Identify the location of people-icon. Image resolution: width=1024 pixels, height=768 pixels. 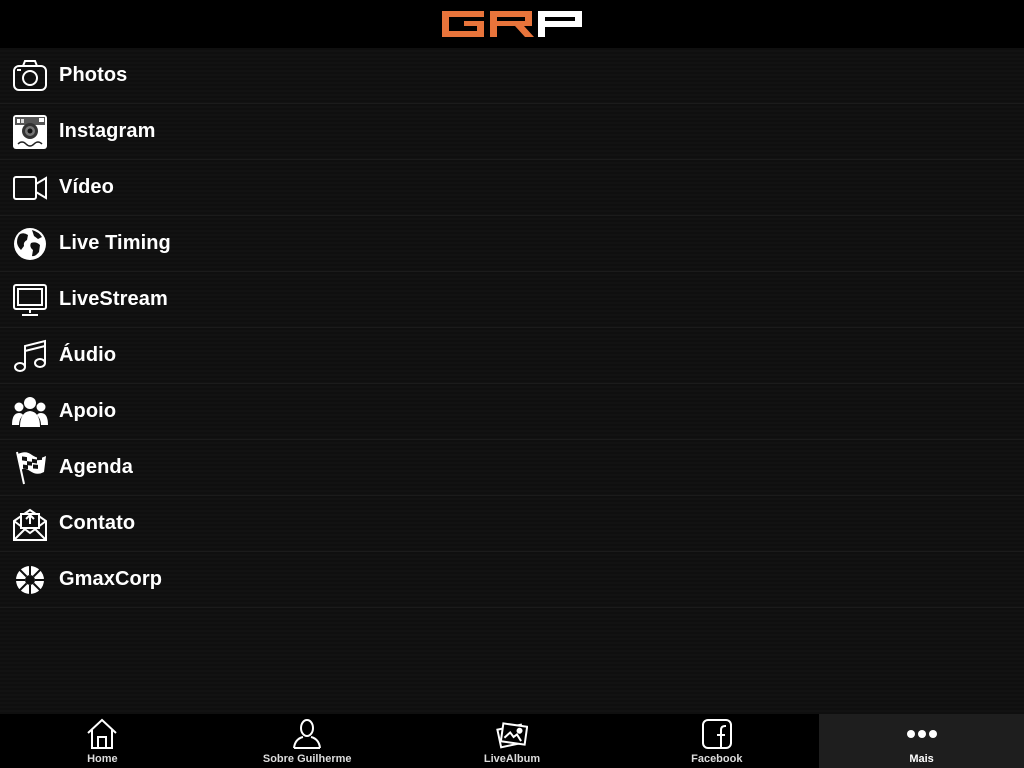
(30, 412).